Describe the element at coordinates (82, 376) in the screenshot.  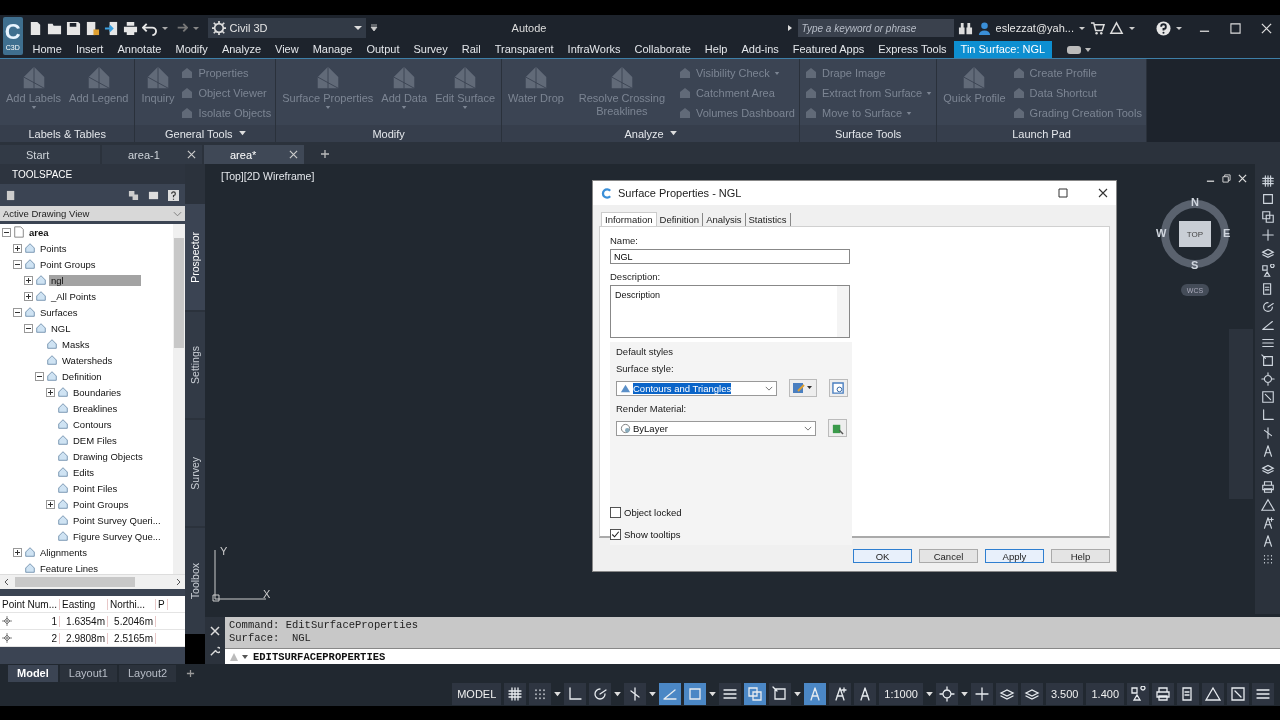
I see `tree-item: Definition` at that location.